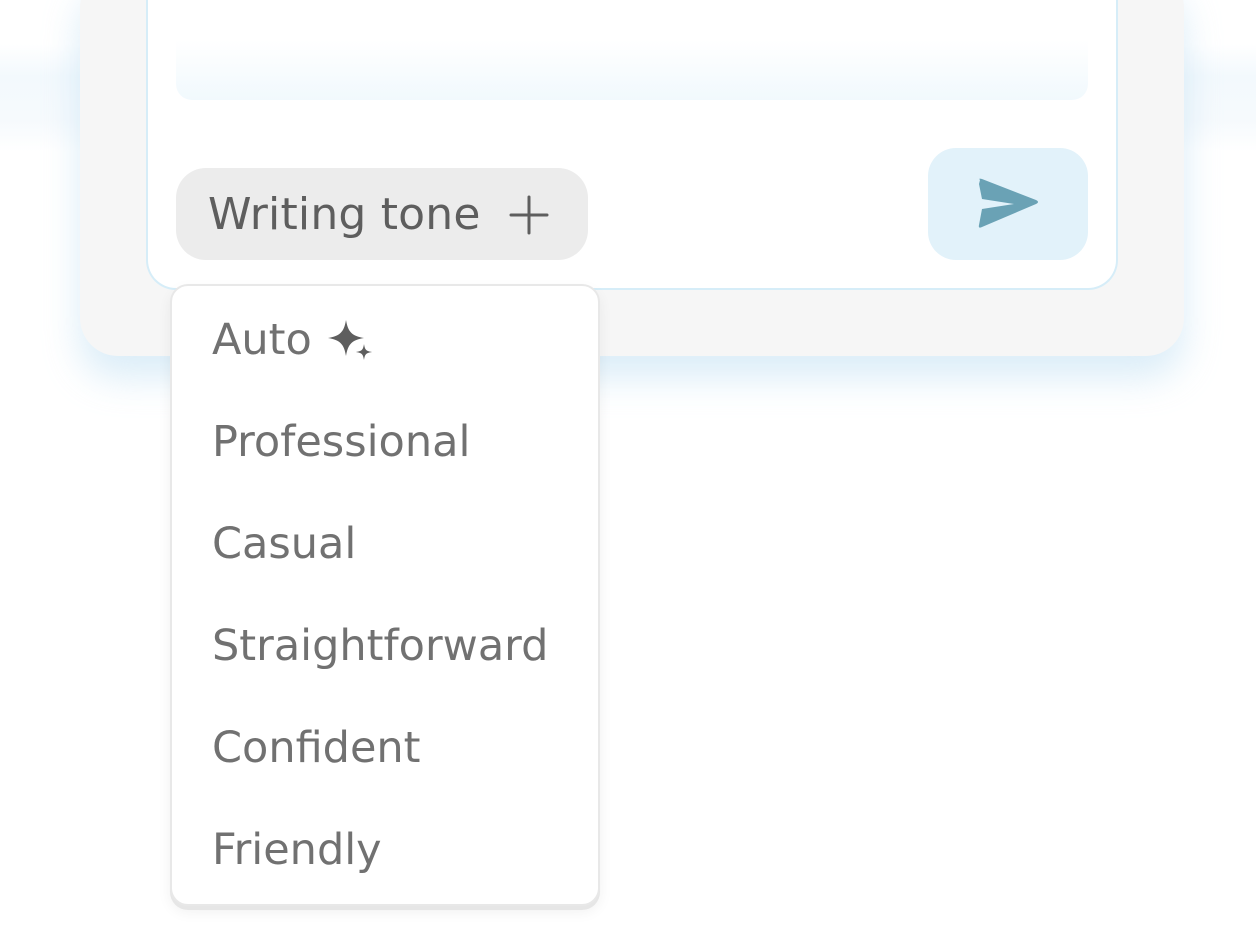 Image resolution: width=1256 pixels, height=940 pixels. I want to click on tone-option-label: Confident, so click(316, 748).